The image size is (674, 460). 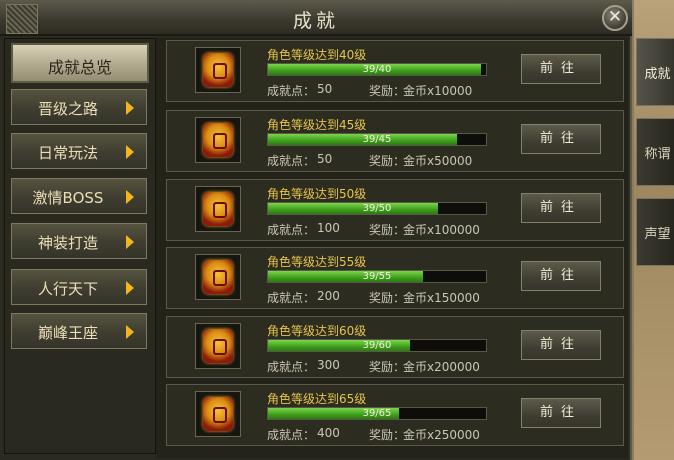 I want to click on sidebar-item-label: 日常玩法, so click(x=67, y=153).